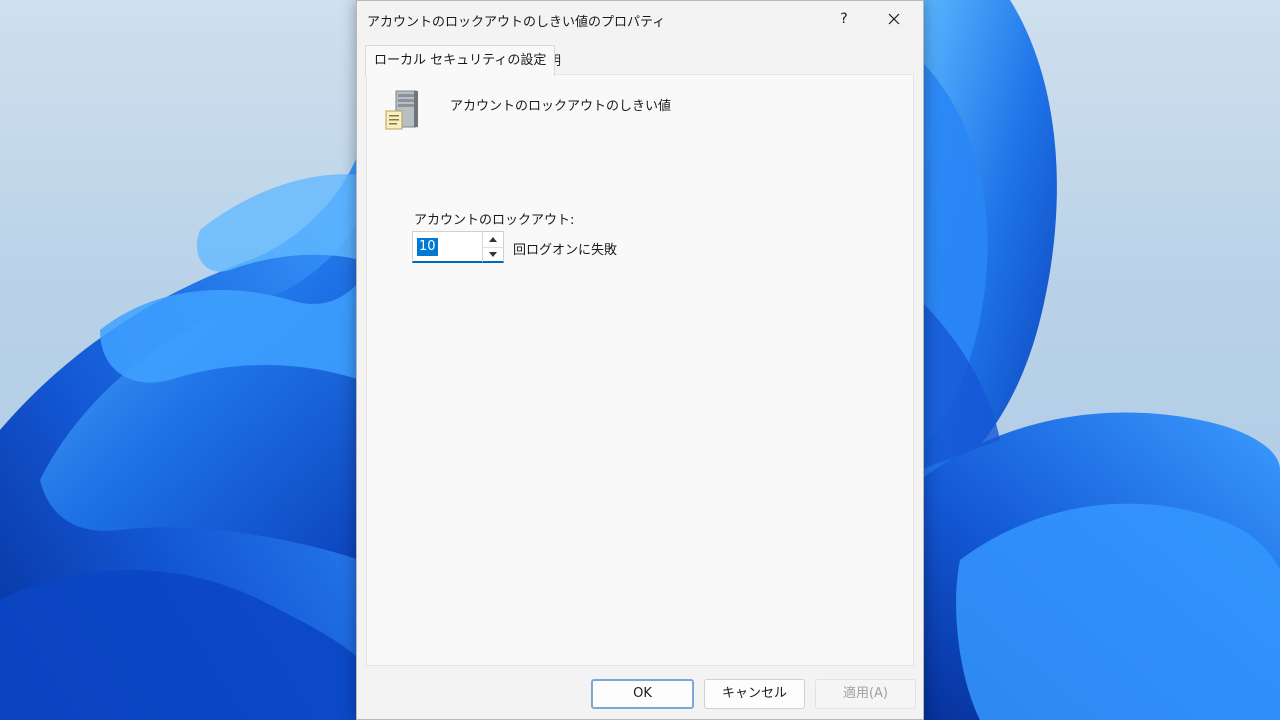 Image resolution: width=1280 pixels, height=720 pixels. I want to click on tab-label: ローカル セキュリティの設定, so click(460, 60).